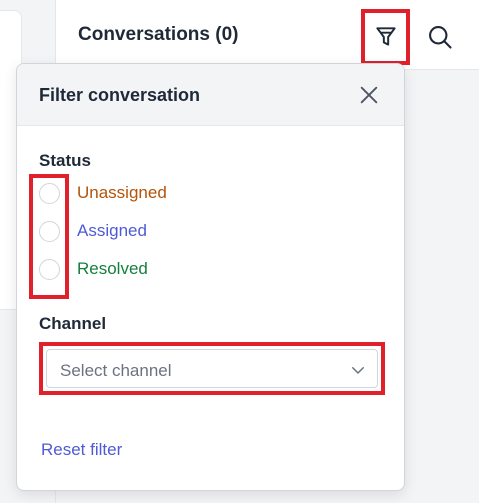 The height and width of the screenshot is (503, 479). I want to click on channel-select-field: Select channel, so click(212, 368).